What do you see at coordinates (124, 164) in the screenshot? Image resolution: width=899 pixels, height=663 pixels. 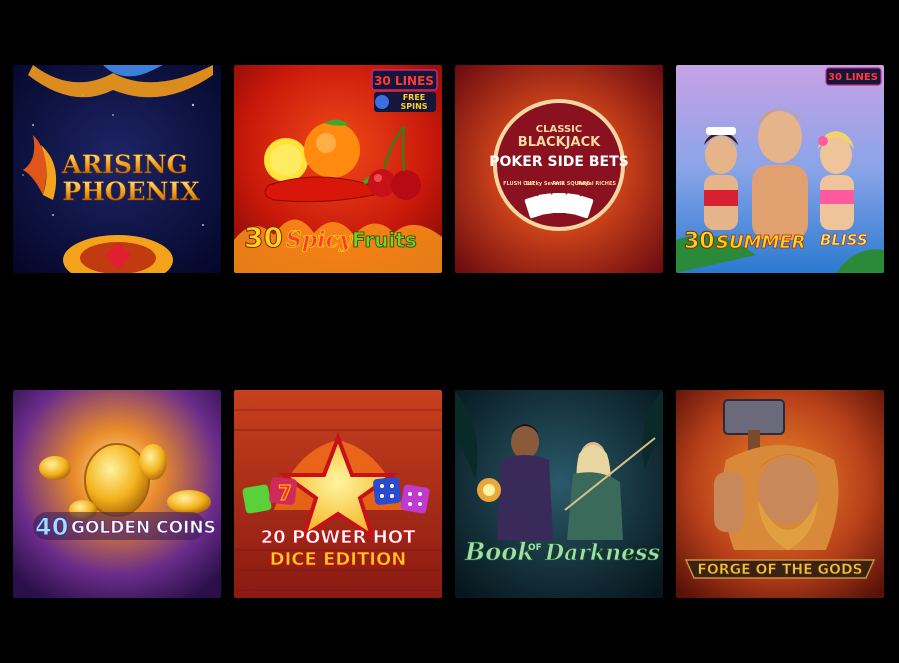 I see `title-line1: ARISING` at bounding box center [124, 164].